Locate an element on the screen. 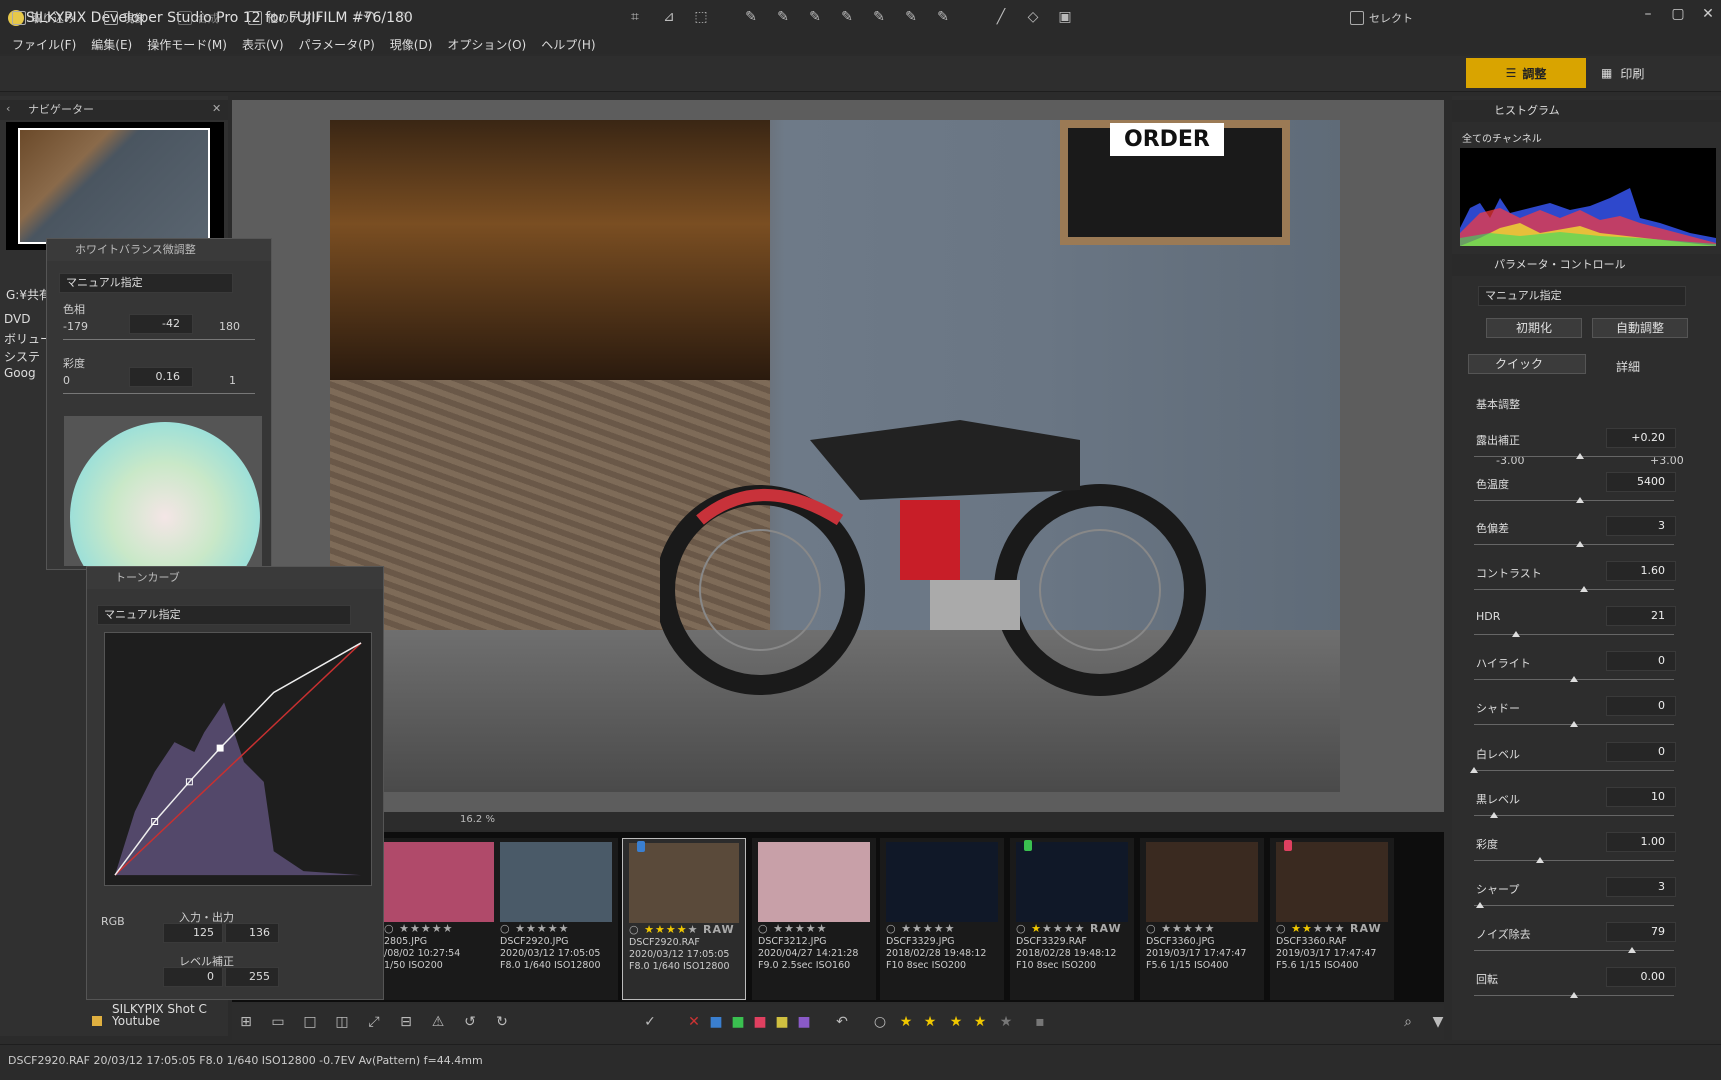 This screenshot has height=1080, width=1721. rating-4-star-icon: ★ is located at coordinates (980, 1022).